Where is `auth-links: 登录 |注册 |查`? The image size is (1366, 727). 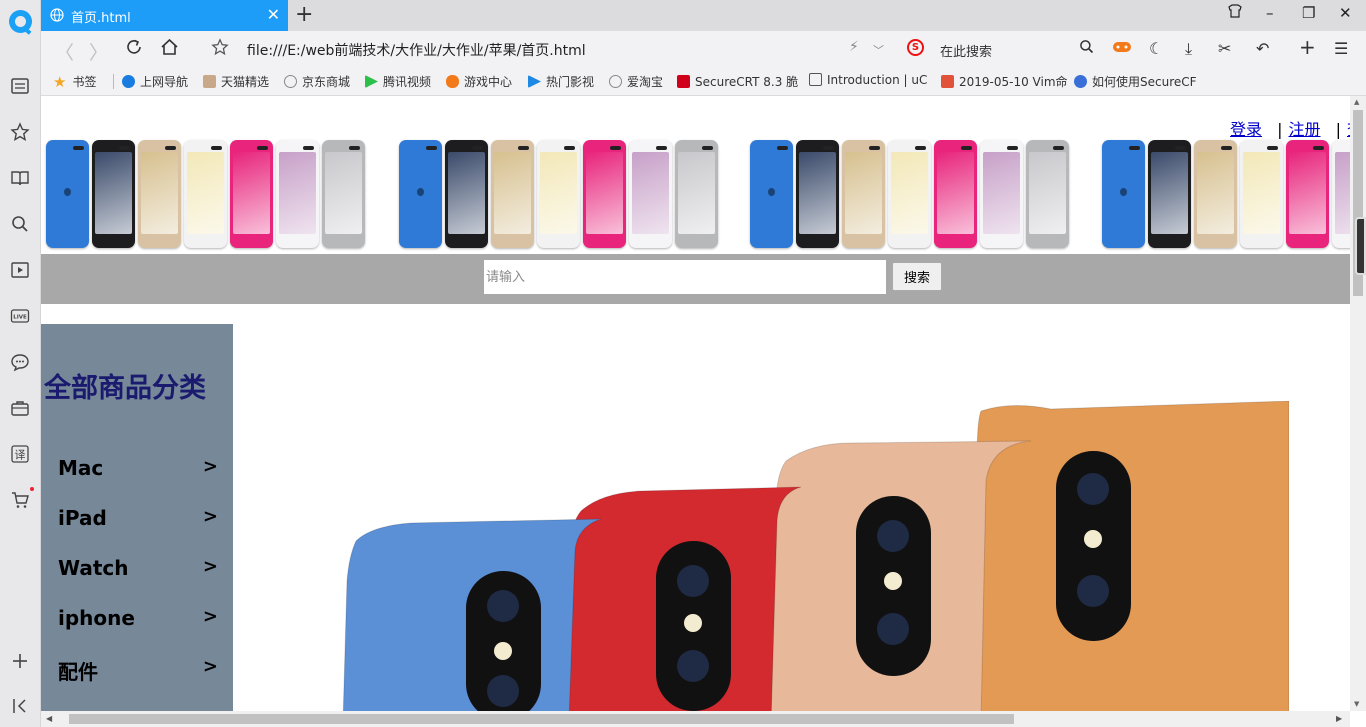
auth-links: 登录 |注册 |查 is located at coordinates (1290, 128).